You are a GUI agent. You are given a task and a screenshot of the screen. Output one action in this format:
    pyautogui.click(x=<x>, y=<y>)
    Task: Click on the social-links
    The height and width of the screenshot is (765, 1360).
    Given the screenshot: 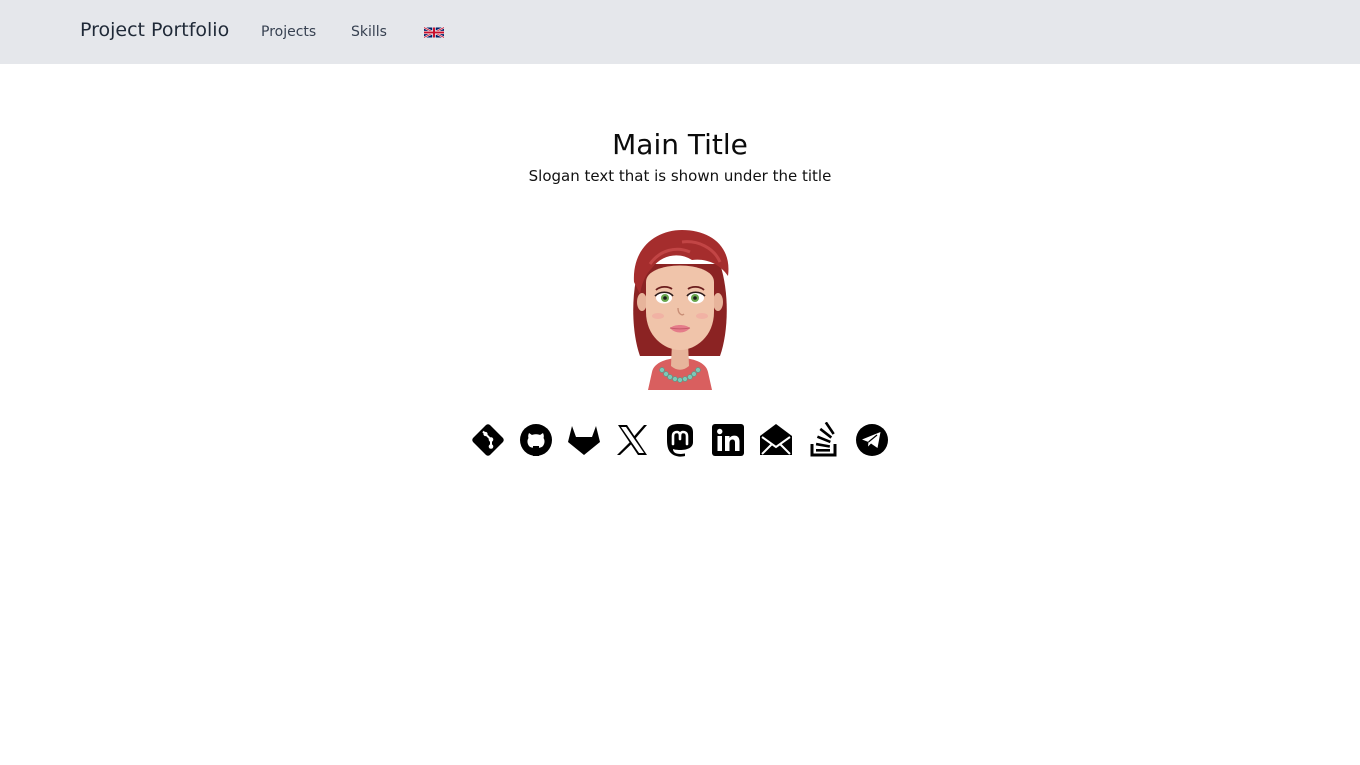 What is the action you would take?
    pyautogui.click(x=682, y=440)
    